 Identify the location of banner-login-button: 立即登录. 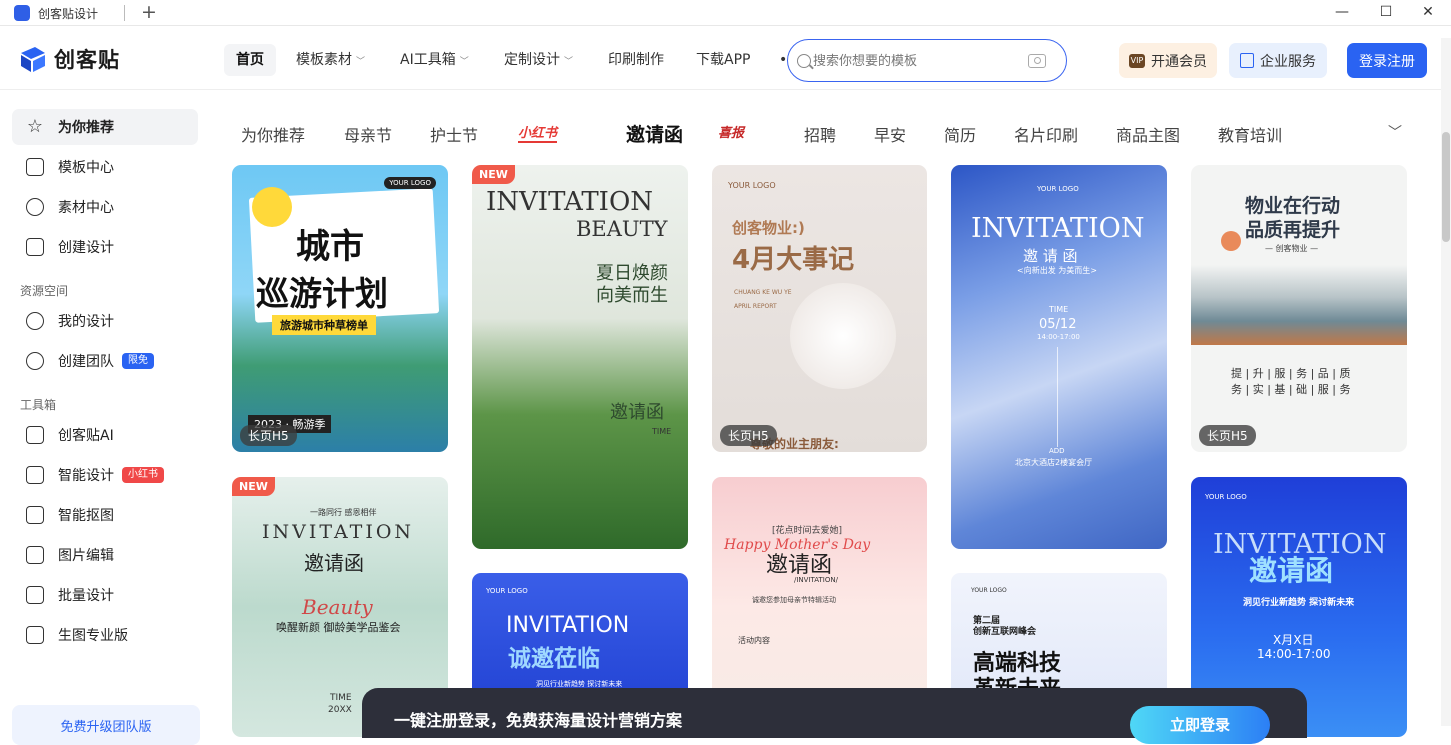
(1200, 725).